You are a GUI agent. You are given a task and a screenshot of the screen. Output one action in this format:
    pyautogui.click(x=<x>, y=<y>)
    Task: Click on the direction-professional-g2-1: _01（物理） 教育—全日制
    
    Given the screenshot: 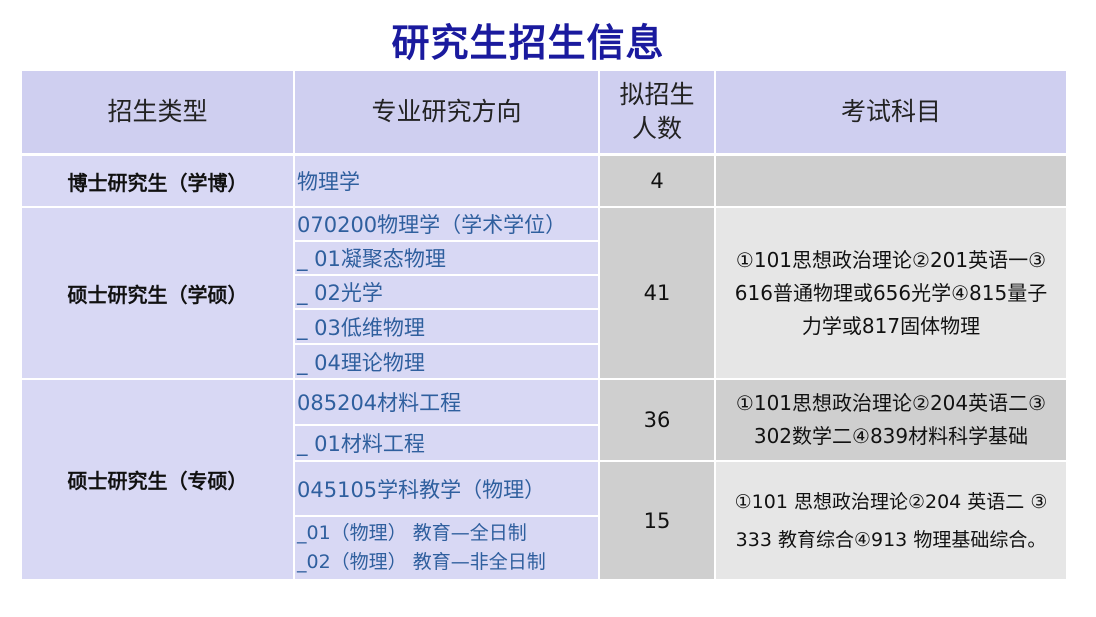 What is the action you would take?
    pyautogui.click(x=412, y=533)
    